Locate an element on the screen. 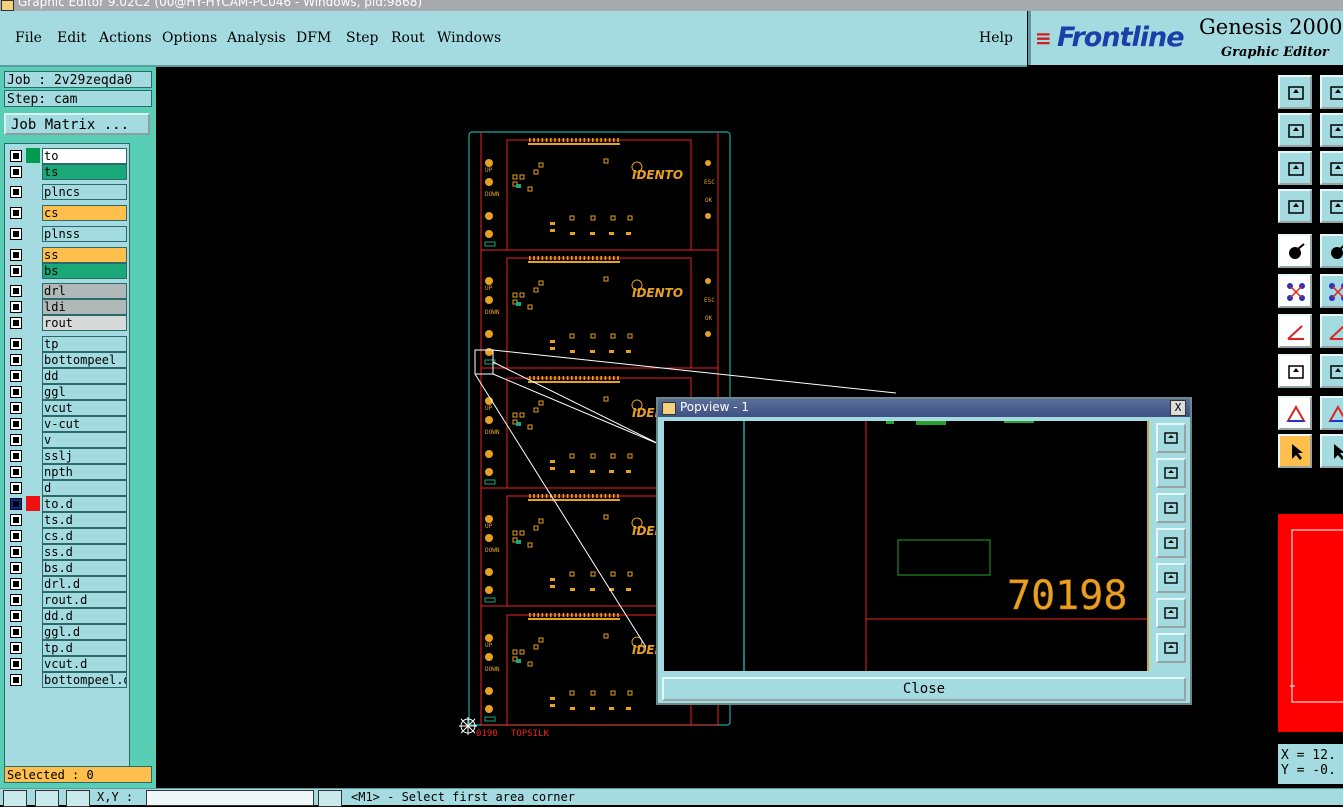 The height and width of the screenshot is (807, 1343). layer-row-v: v is located at coordinates (69, 440).